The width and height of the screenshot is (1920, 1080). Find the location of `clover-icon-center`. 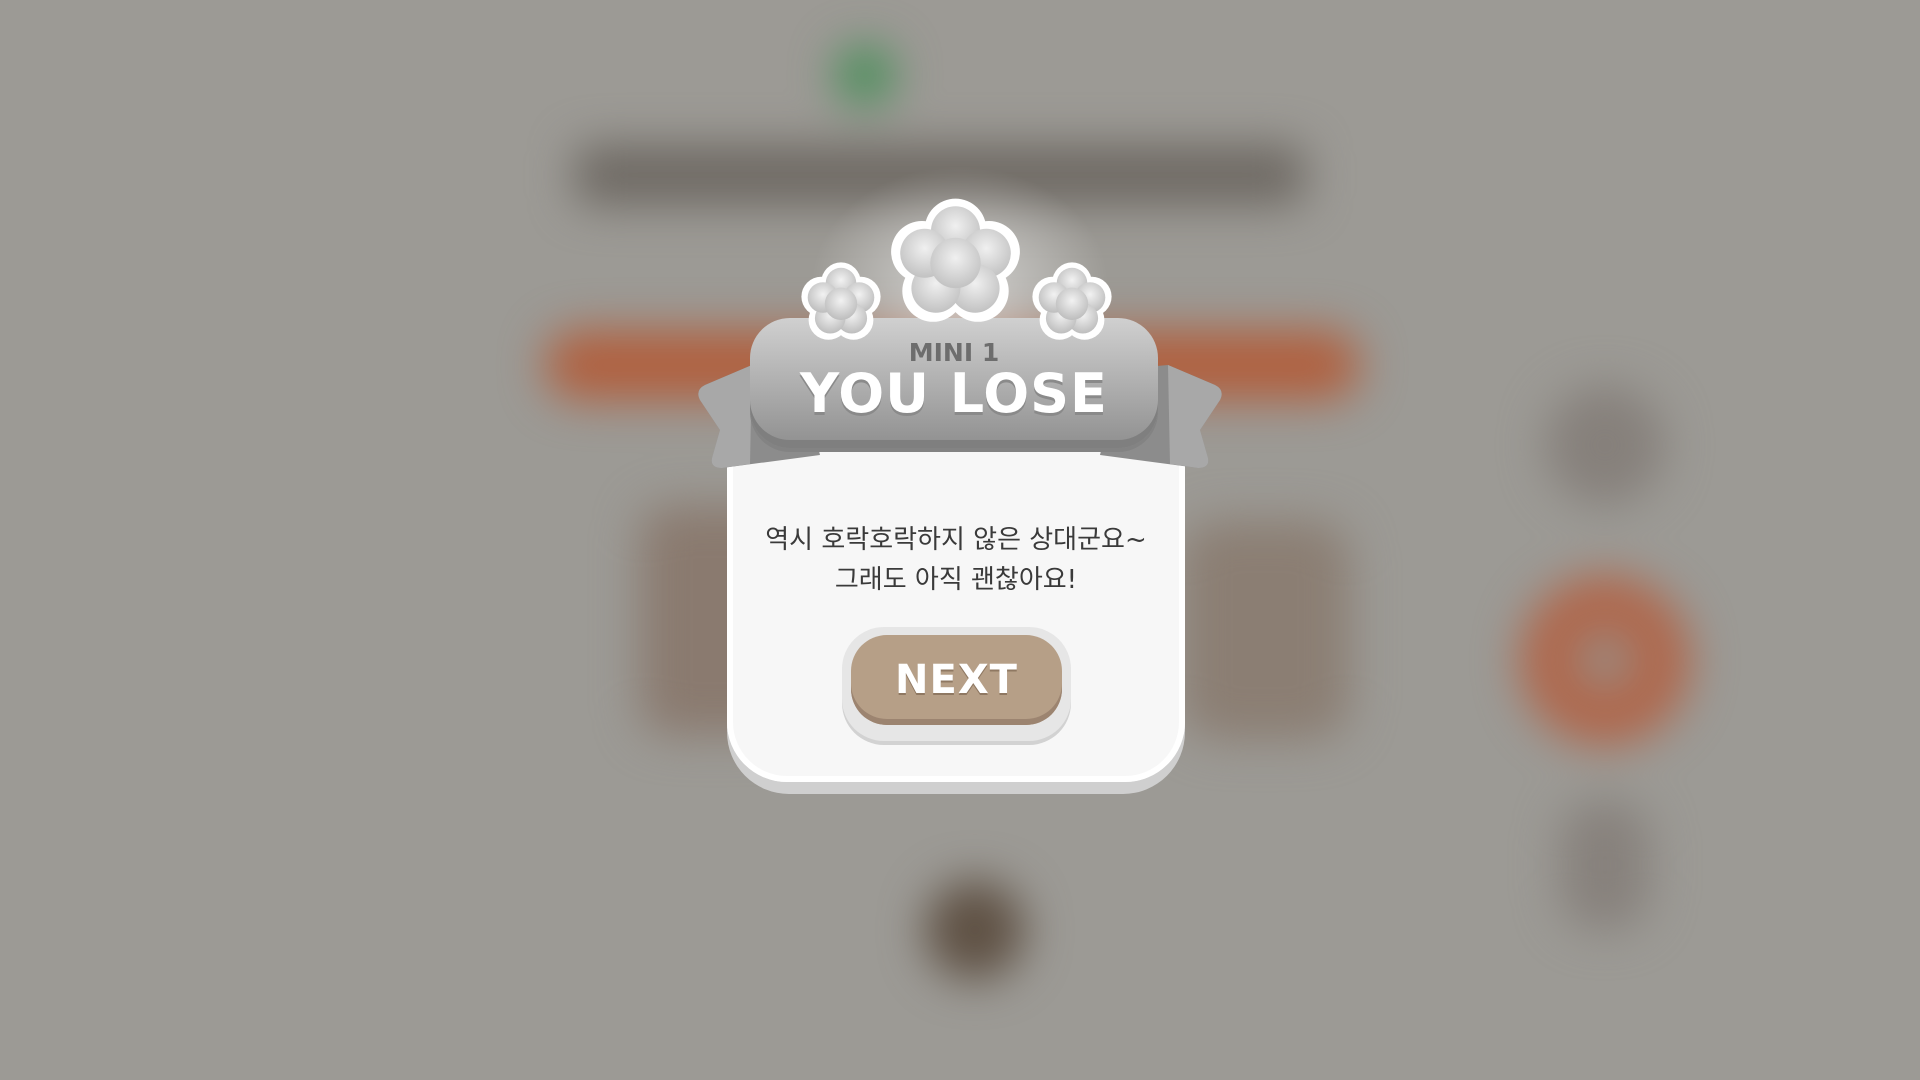

clover-icon-center is located at coordinates (955, 260).